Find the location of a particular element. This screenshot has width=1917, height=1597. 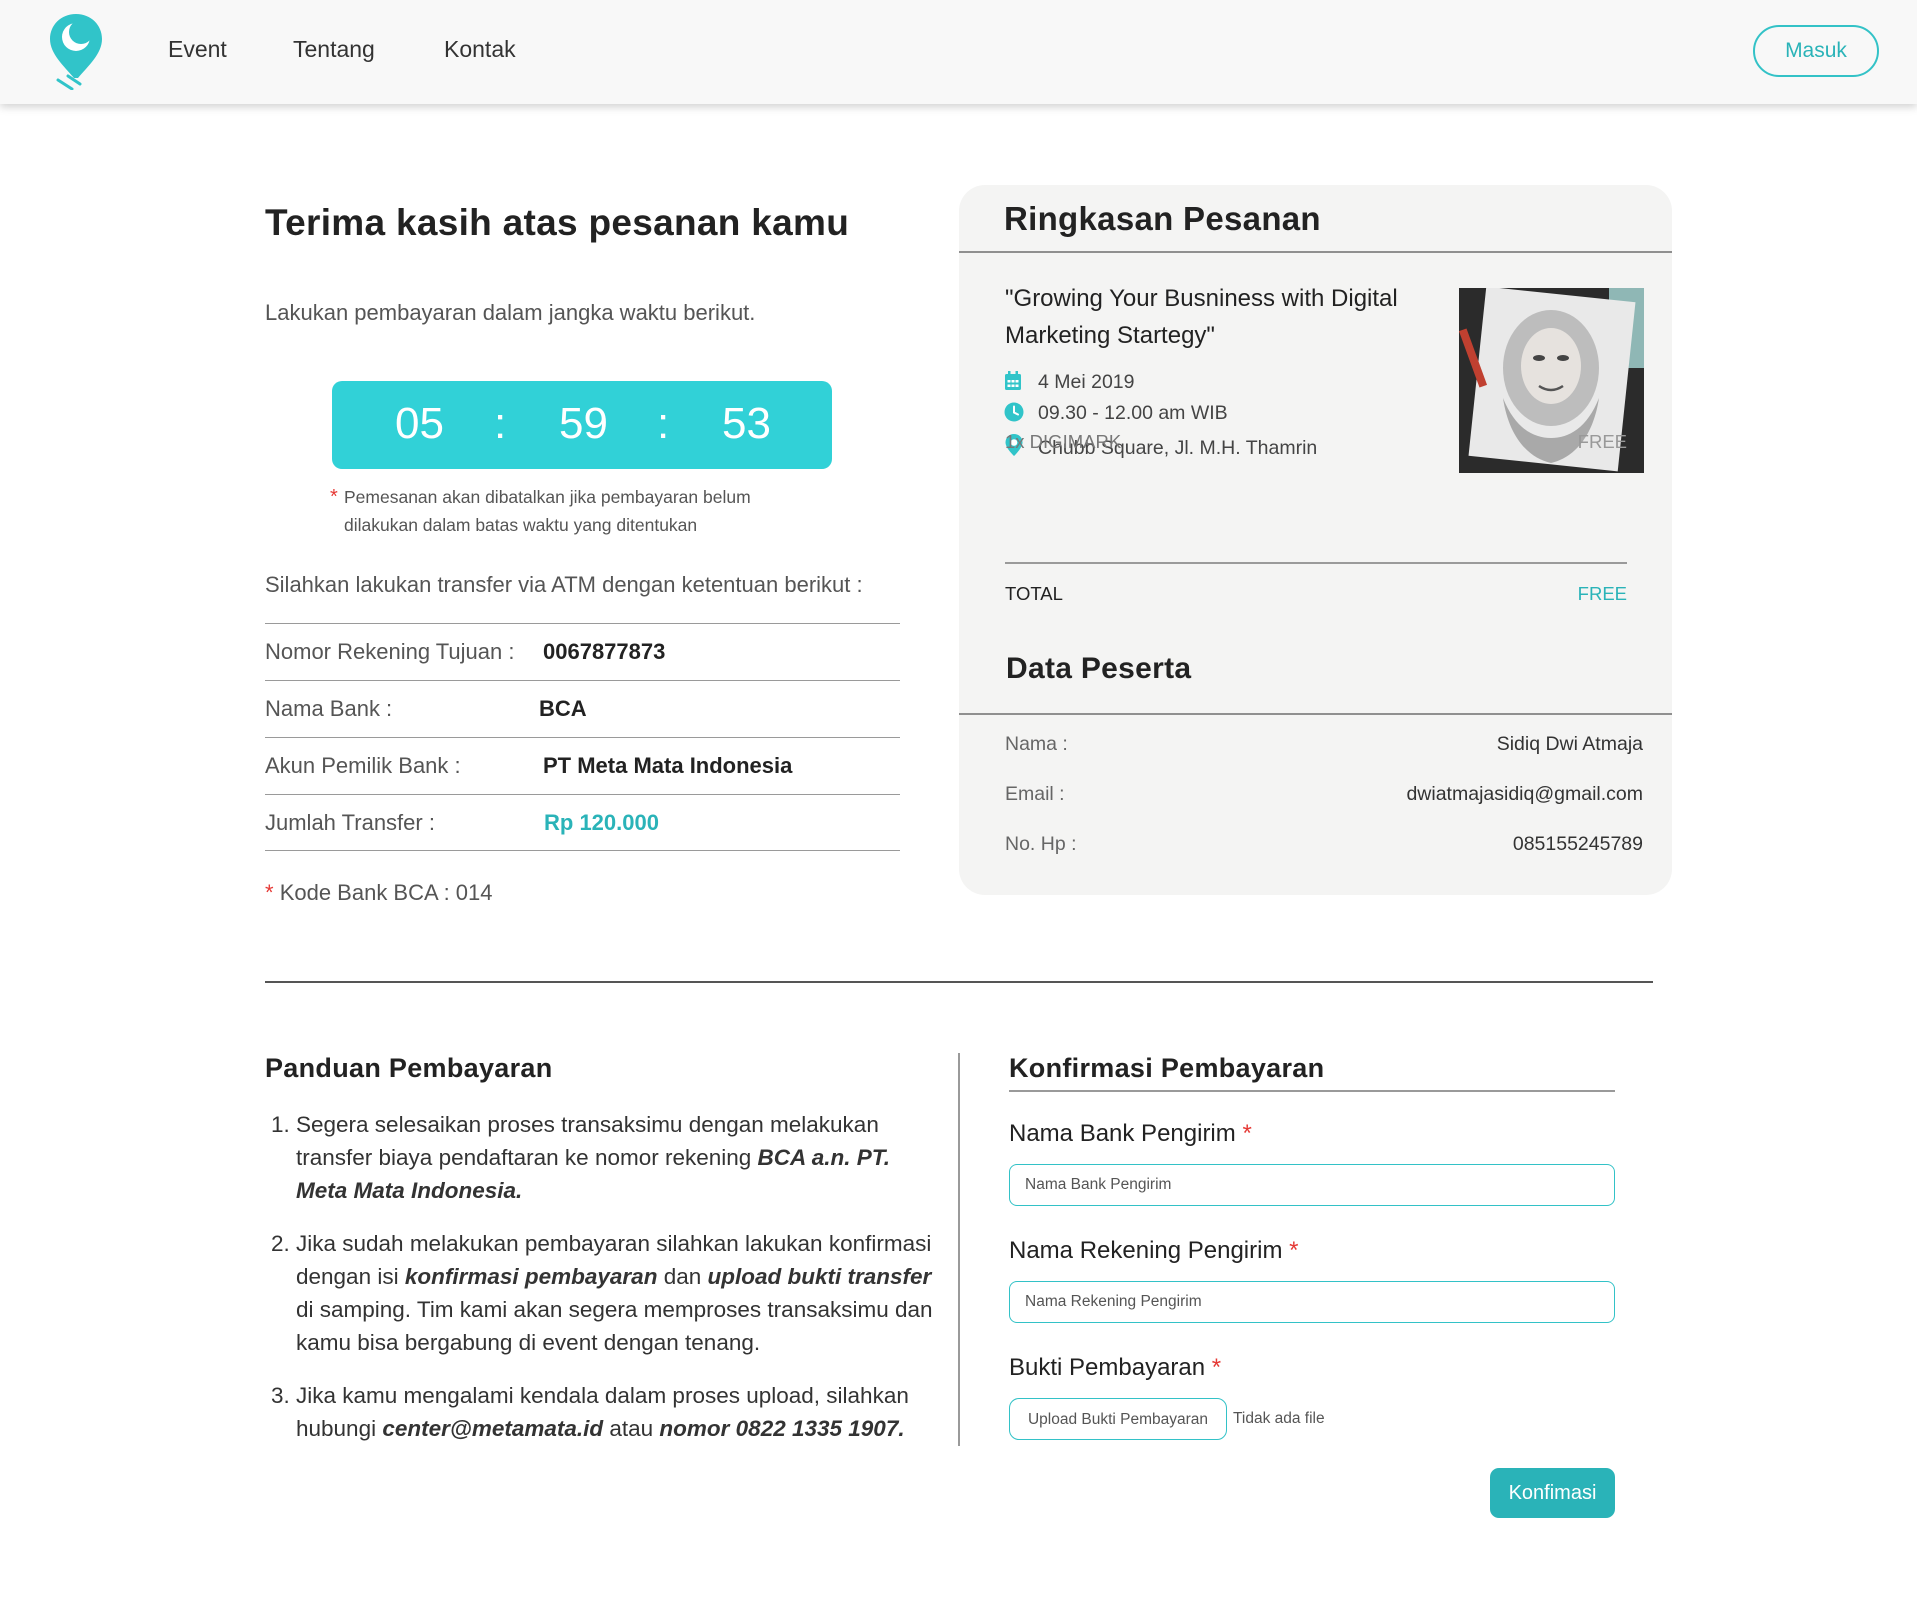

table-row: Nomor Rekening Tujuan : 0067877873 is located at coordinates (582, 651).